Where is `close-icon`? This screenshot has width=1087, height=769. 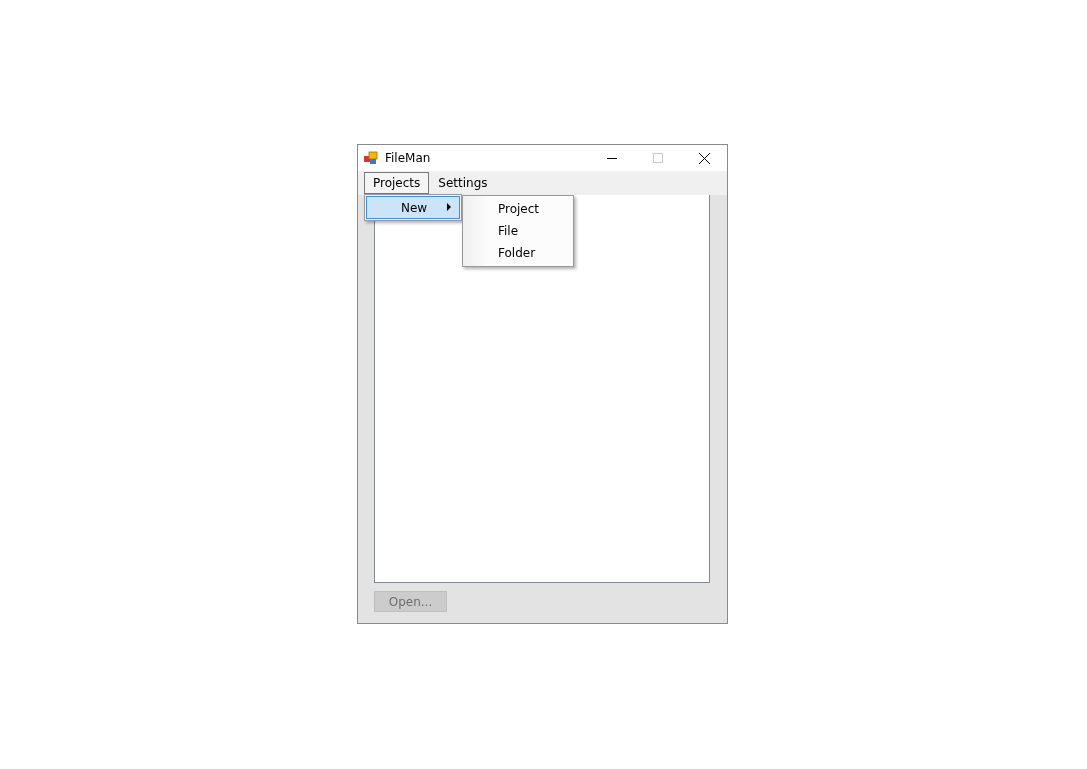
close-icon is located at coordinates (704, 158).